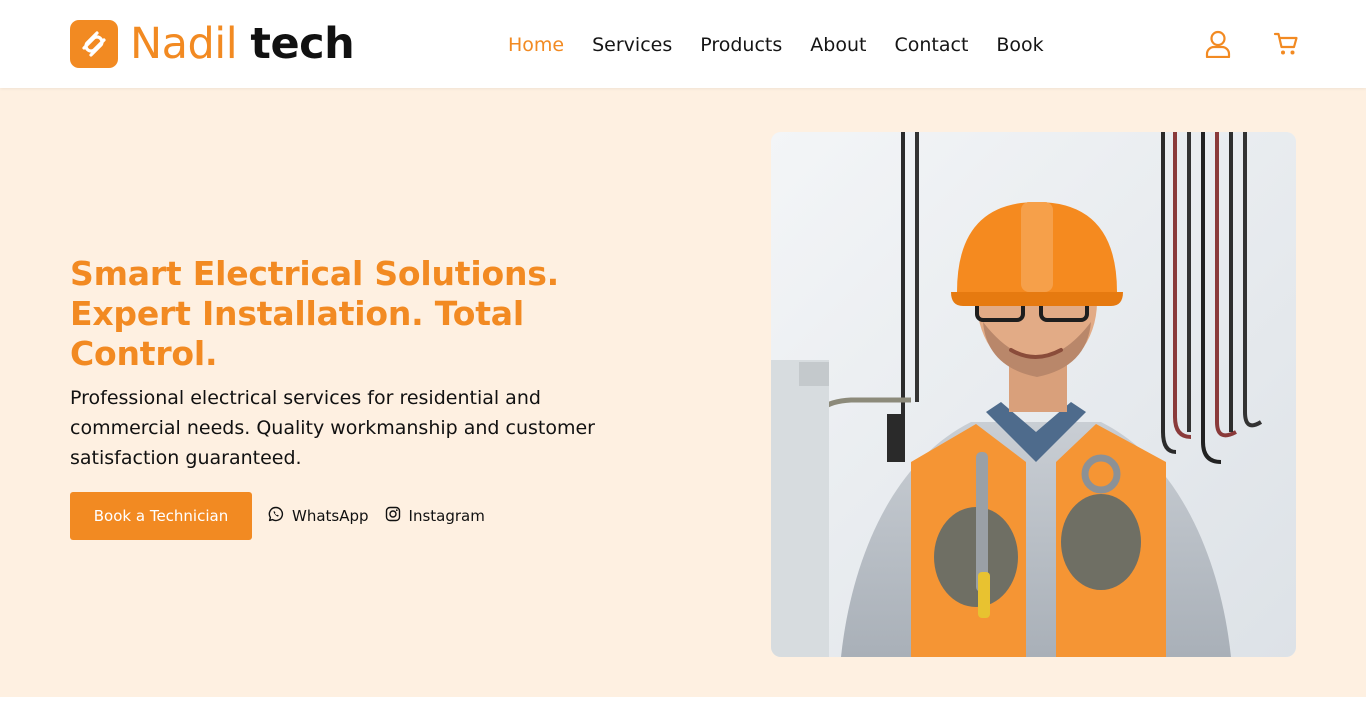 The image size is (1366, 718). I want to click on whatsapp-link: WhatsApp, so click(318, 516).